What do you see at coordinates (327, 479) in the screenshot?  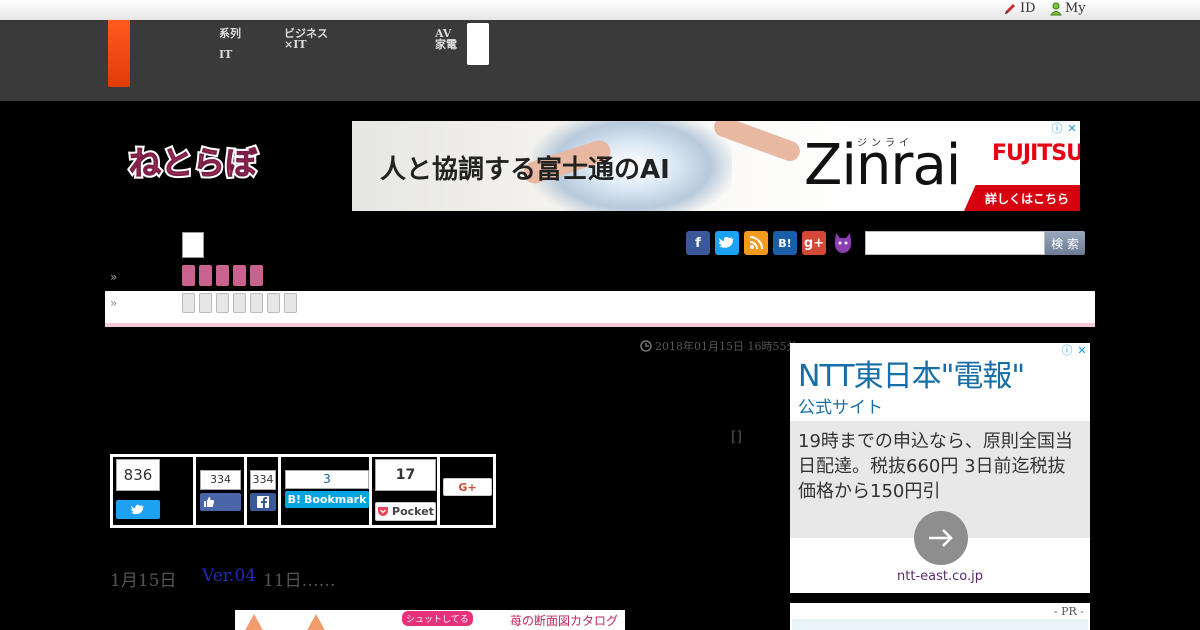 I see `hatena-count: 3` at bounding box center [327, 479].